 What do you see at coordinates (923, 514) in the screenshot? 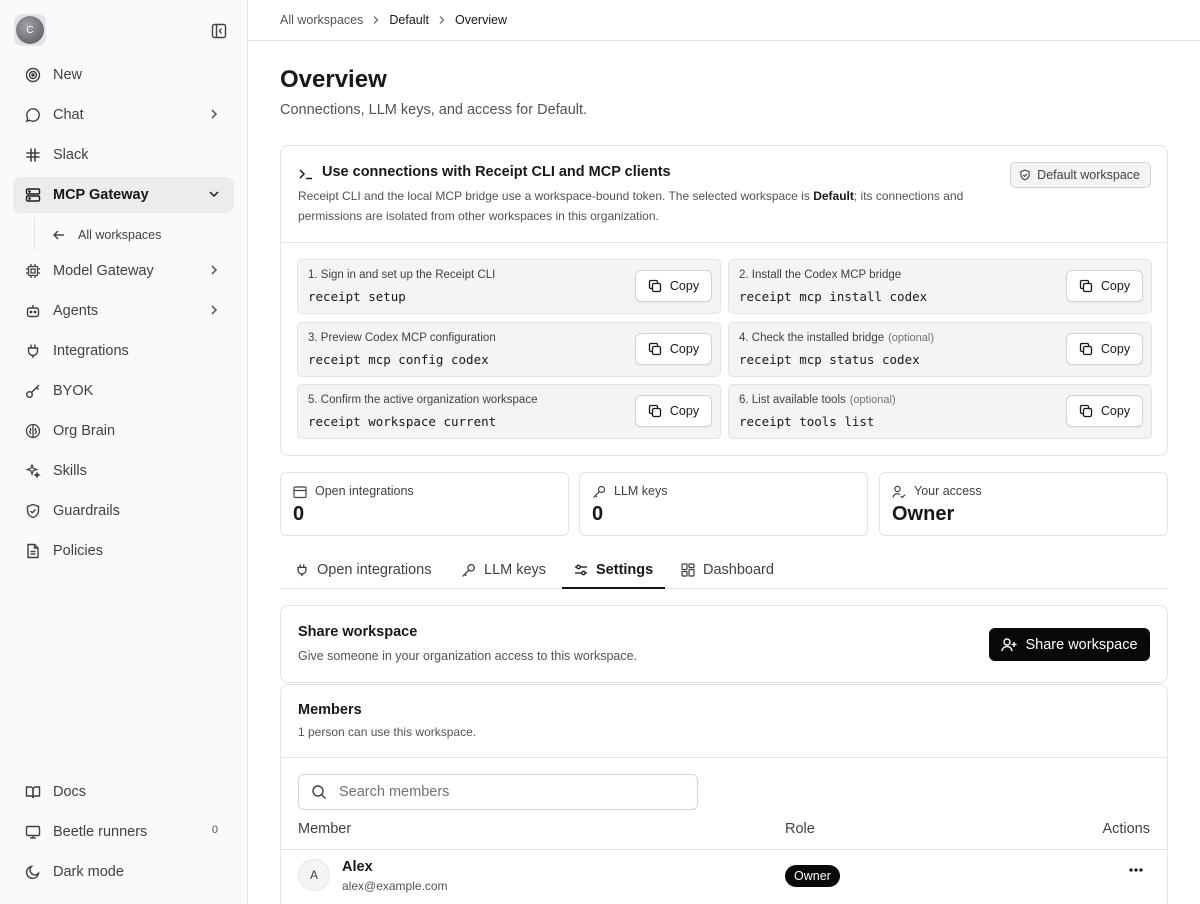
I see `stat-value: Owner` at bounding box center [923, 514].